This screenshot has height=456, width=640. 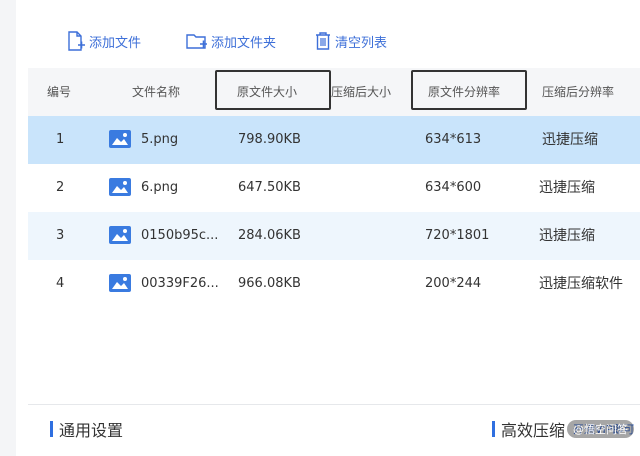 What do you see at coordinates (76, 41) in the screenshot?
I see `add-file-icon` at bounding box center [76, 41].